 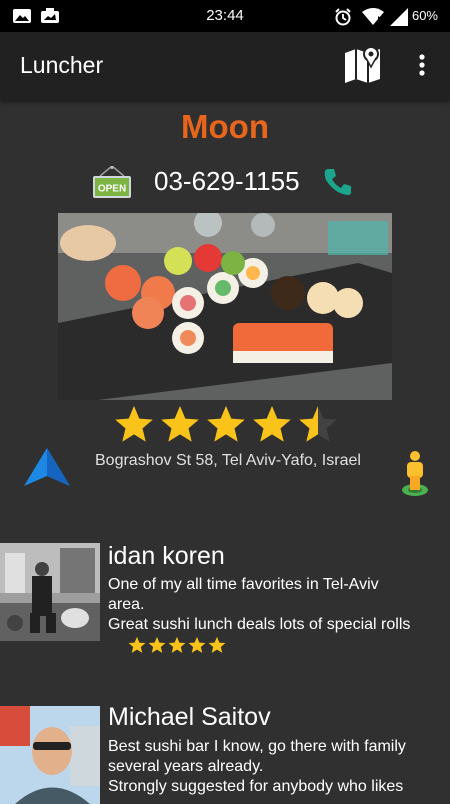 I want to click on status-bar: 23:44 60%, so click(x=225, y=16).